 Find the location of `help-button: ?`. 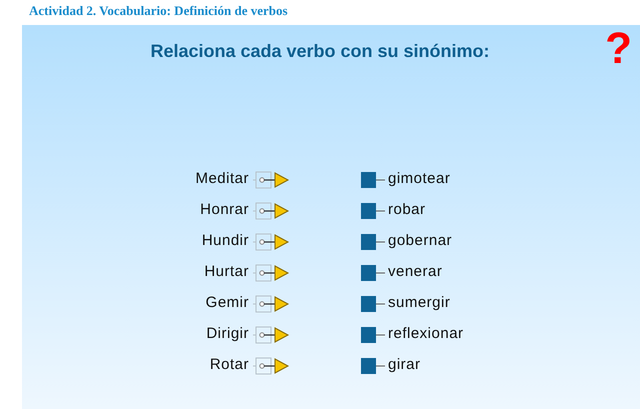

help-button: ? is located at coordinates (618, 49).